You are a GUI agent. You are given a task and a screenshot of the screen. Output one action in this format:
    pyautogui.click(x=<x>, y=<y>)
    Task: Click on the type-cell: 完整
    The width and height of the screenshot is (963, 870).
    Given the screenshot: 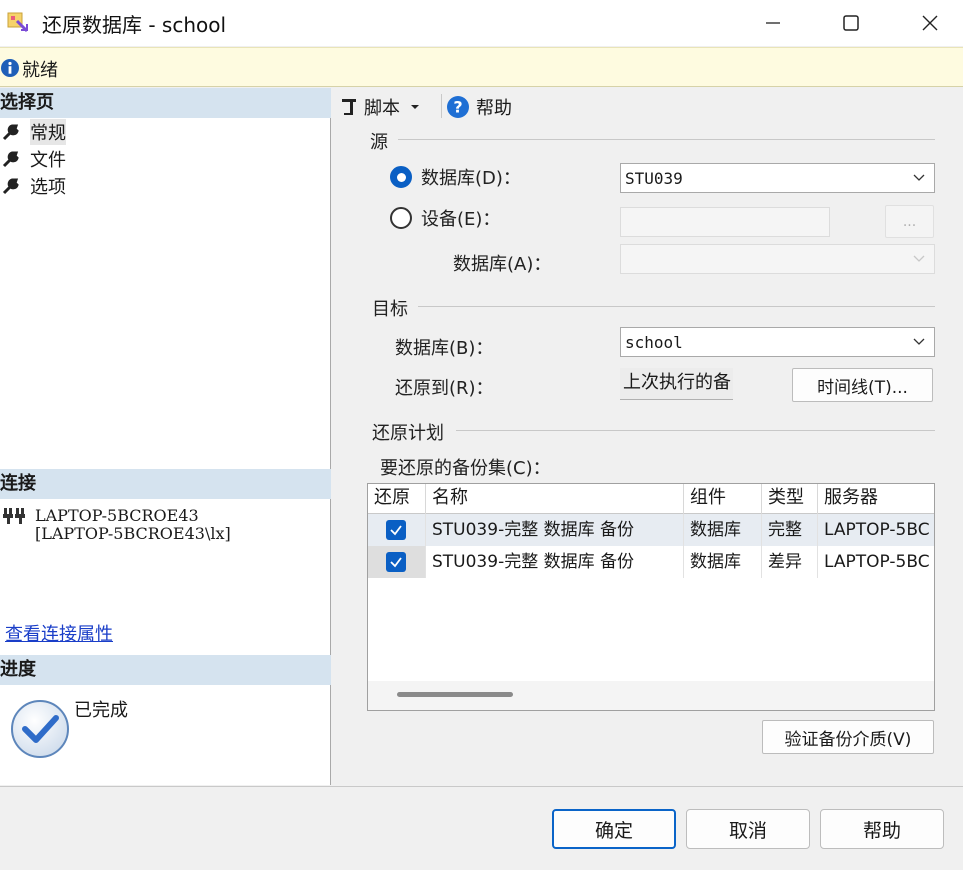 What is the action you would take?
    pyautogui.click(x=790, y=530)
    